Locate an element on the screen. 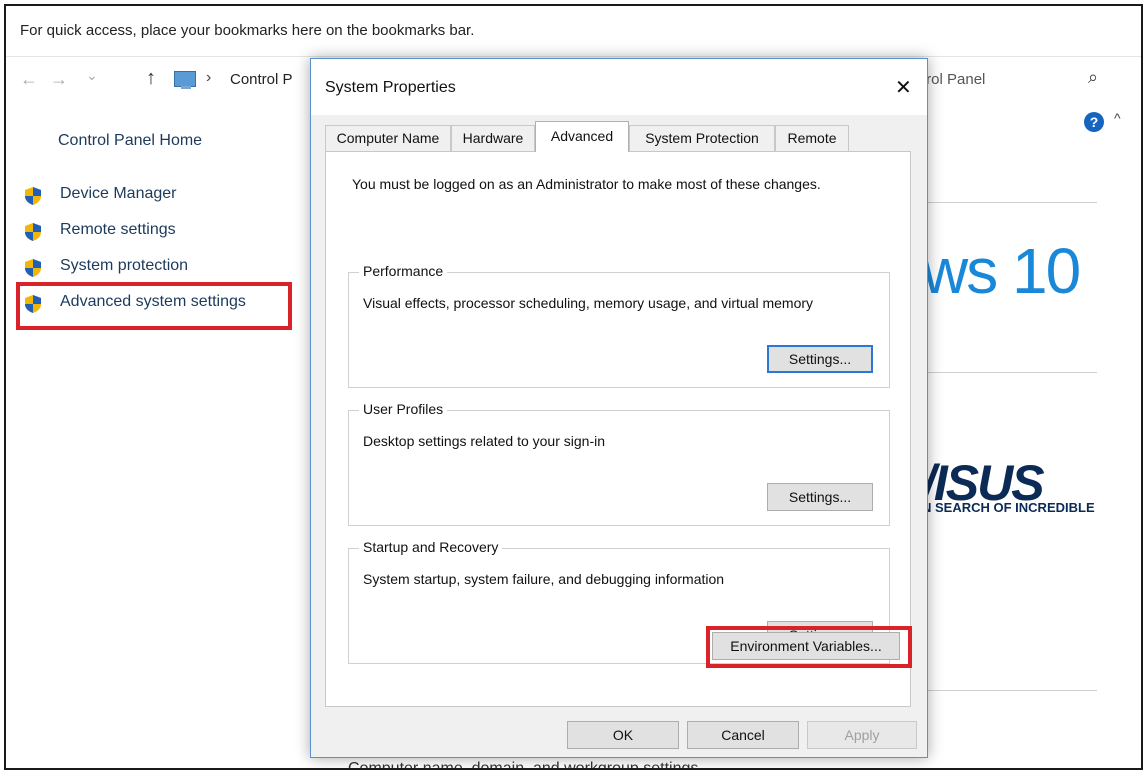 This screenshot has height=774, width=1147. chevron-right-icon: › is located at coordinates (209, 77).